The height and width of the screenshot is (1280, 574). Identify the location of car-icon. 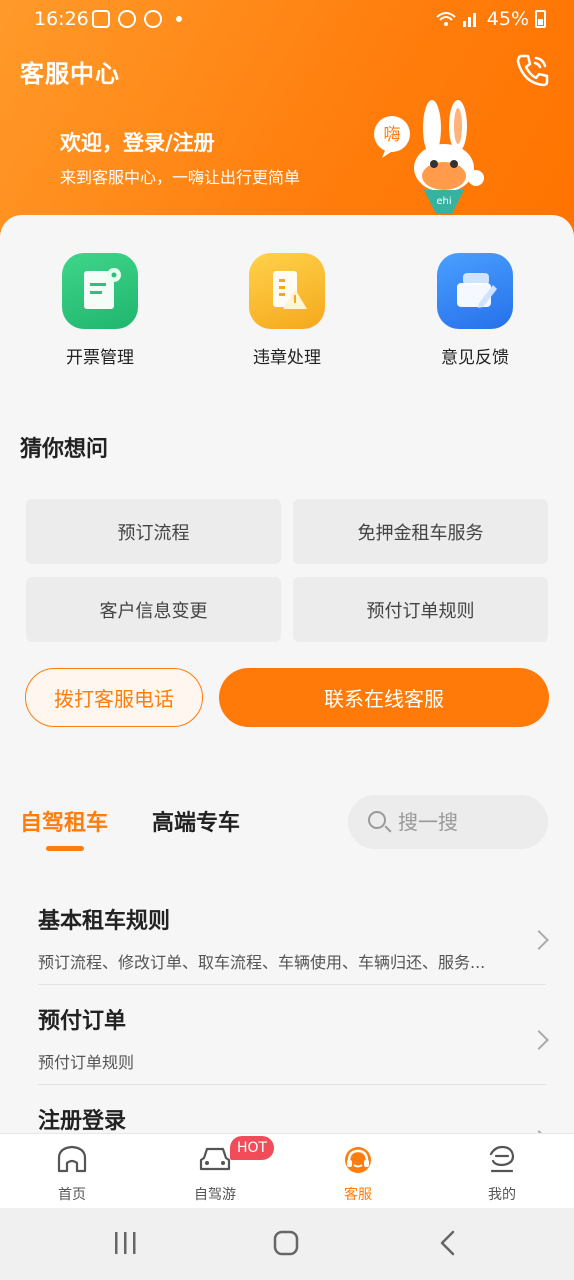
(215, 1159).